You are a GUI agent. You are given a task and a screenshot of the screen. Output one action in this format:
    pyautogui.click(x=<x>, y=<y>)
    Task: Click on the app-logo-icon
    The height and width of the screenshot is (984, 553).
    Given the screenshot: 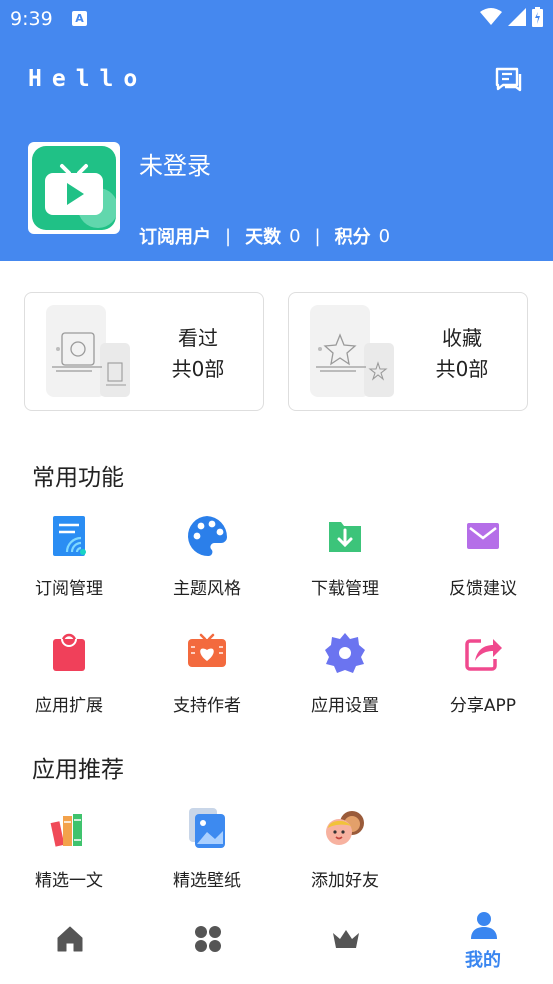 What is the action you would take?
    pyautogui.click(x=74, y=188)
    